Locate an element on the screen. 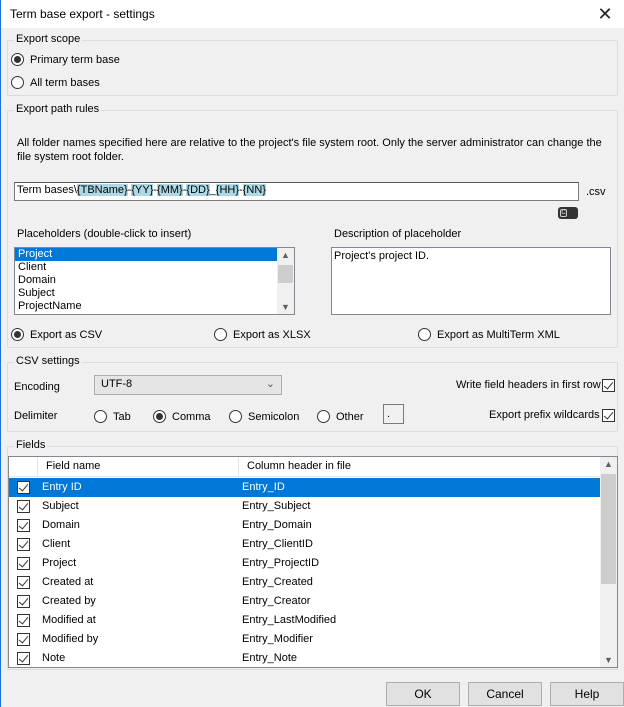  table-row: Entry ID Entry_ID is located at coordinates (305, 487).